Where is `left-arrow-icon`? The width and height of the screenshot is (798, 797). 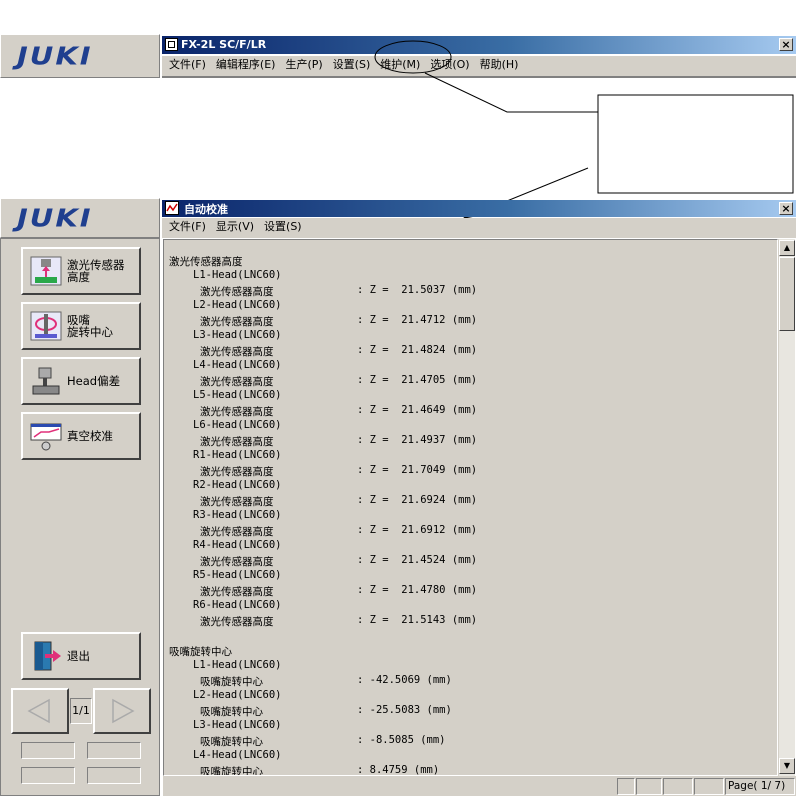 left-arrow-icon is located at coordinates (38, 711).